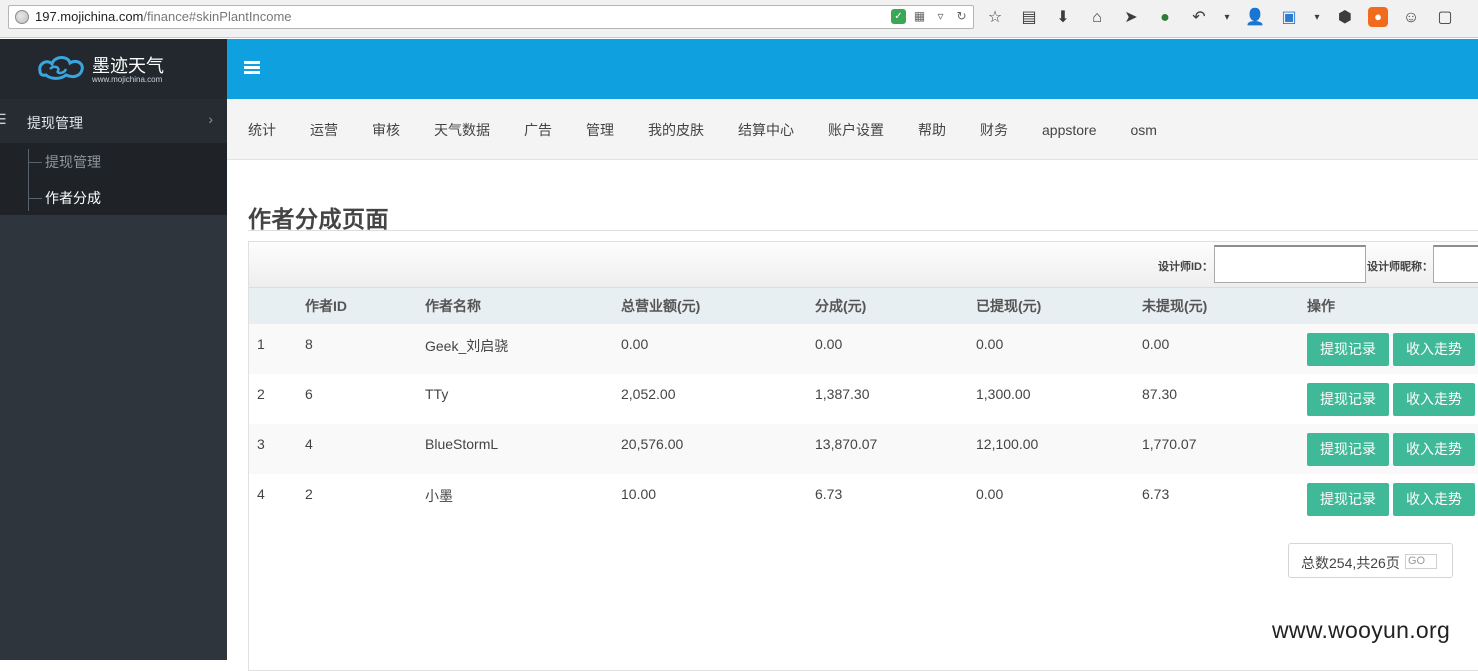 The height and width of the screenshot is (671, 1478). I want to click on home-icon: ⌂, so click(1097, 18).